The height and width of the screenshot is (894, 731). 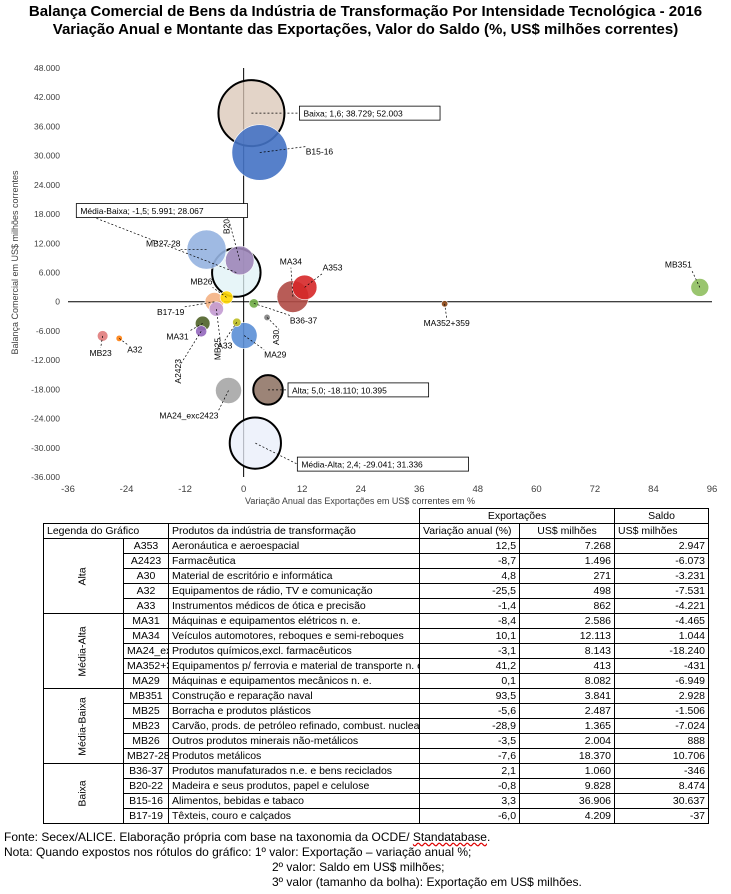 I want to click on cell-saldo: -18.240, so click(x=662, y=651).